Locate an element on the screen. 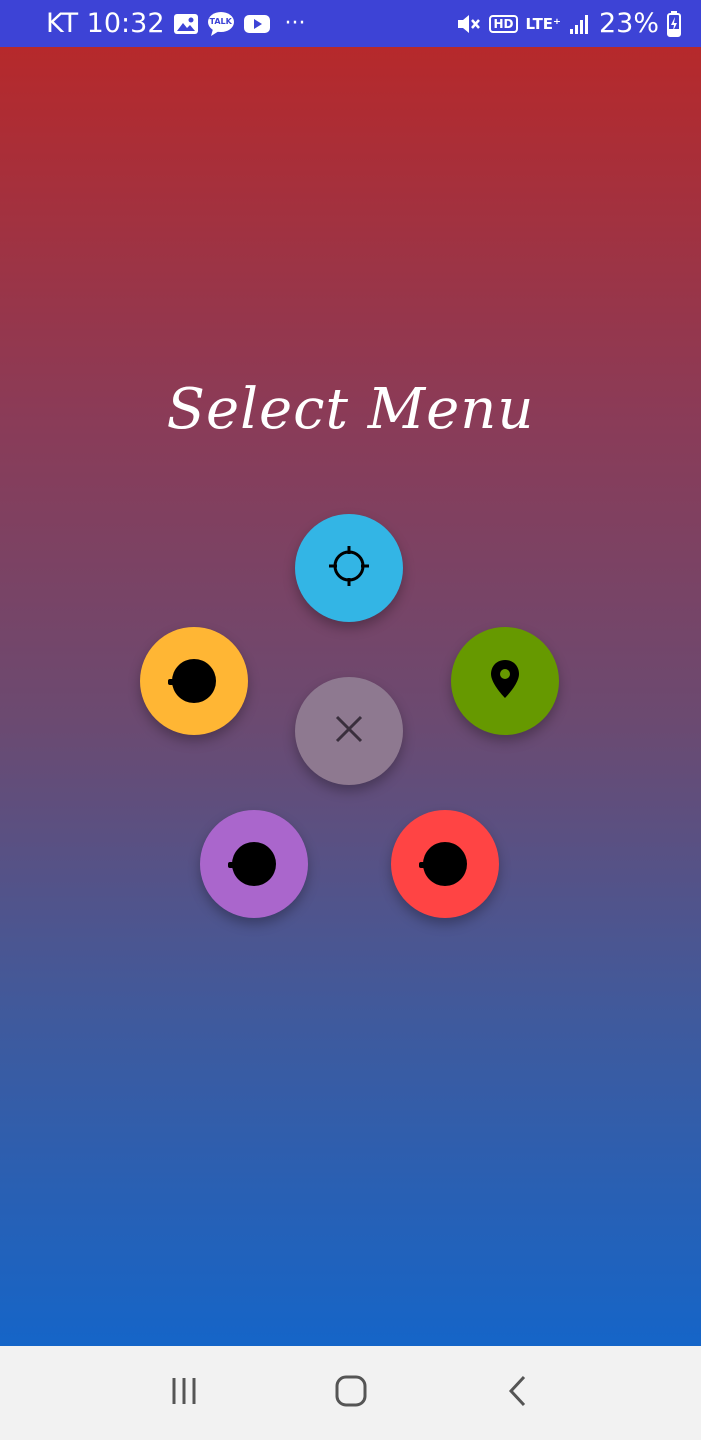 The width and height of the screenshot is (701, 1440). hd-badge: HD is located at coordinates (503, 23).